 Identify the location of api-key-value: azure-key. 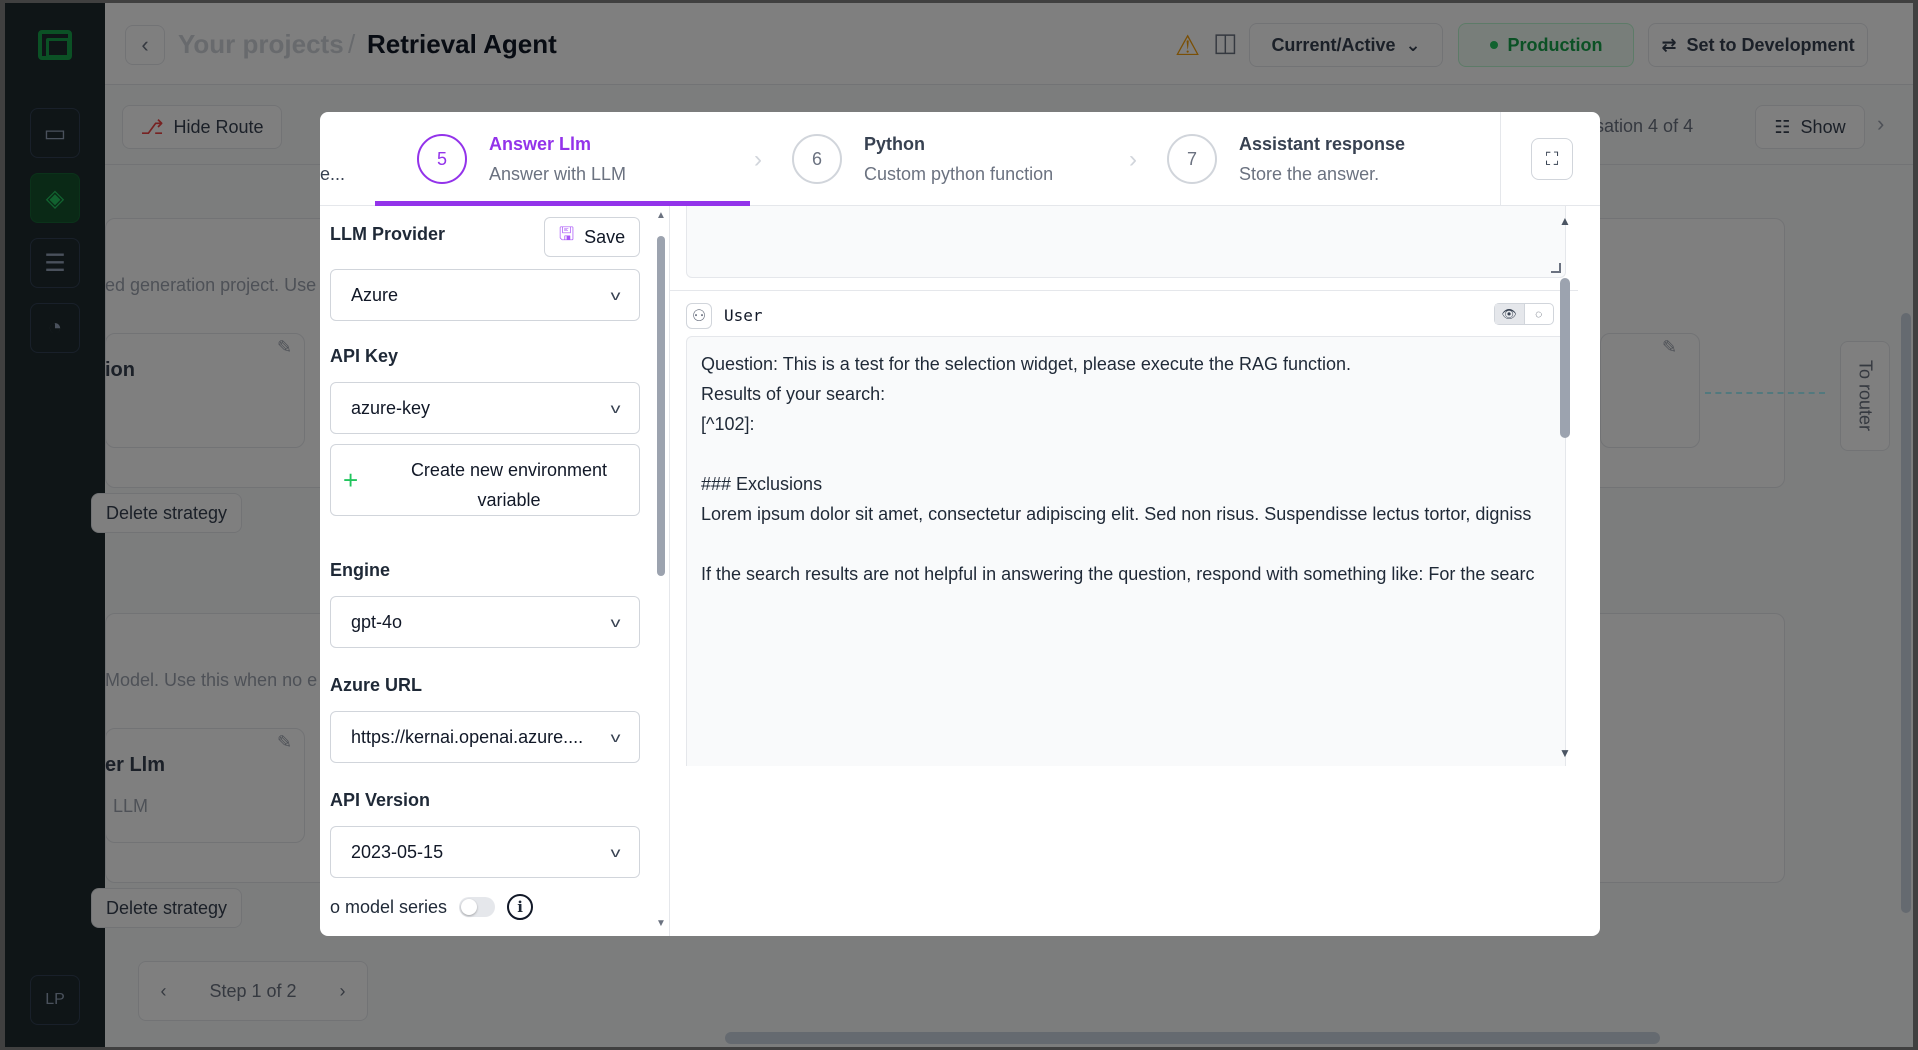
(391, 407).